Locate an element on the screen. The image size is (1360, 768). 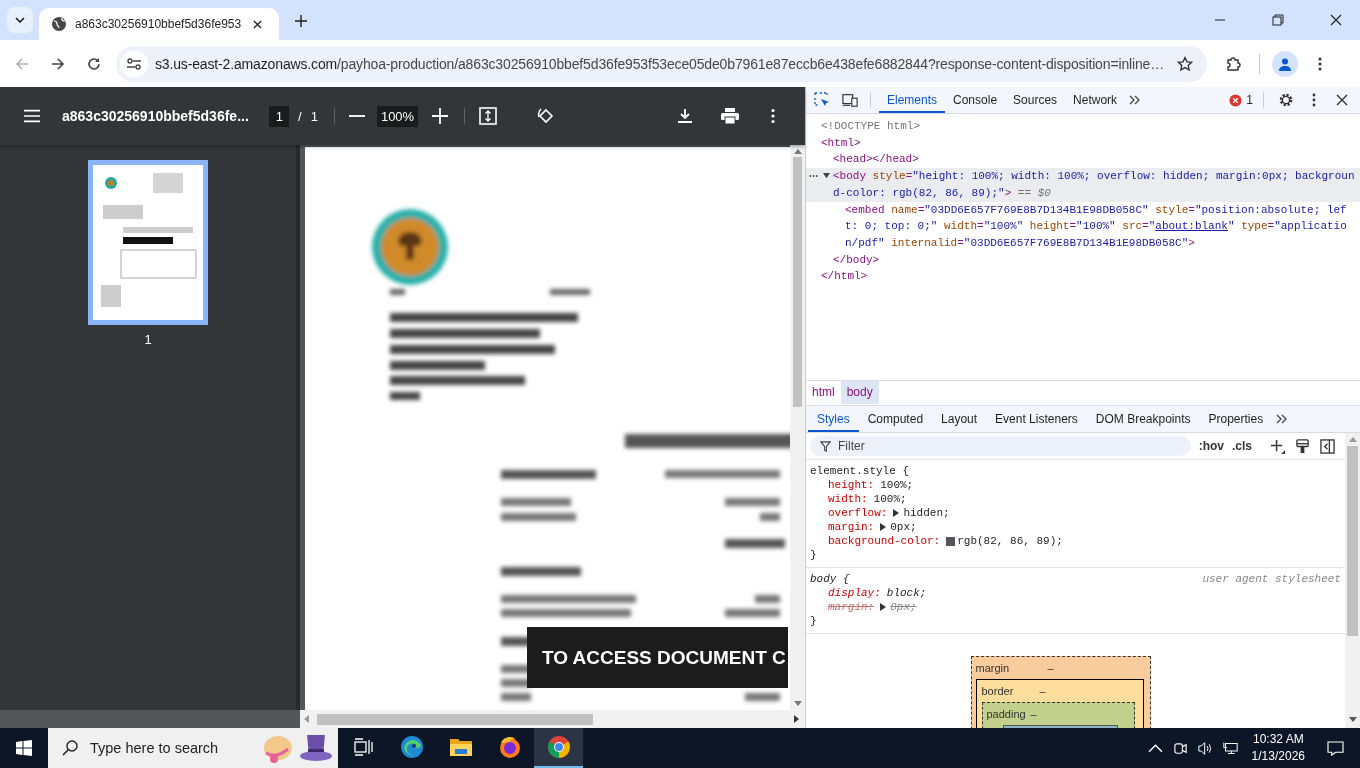
styles-pane-tab: Computed is located at coordinates (895, 419).